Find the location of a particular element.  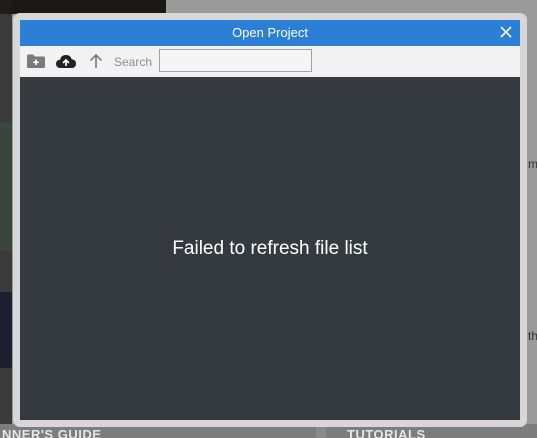

cloud-upload-icon is located at coordinates (66, 61).